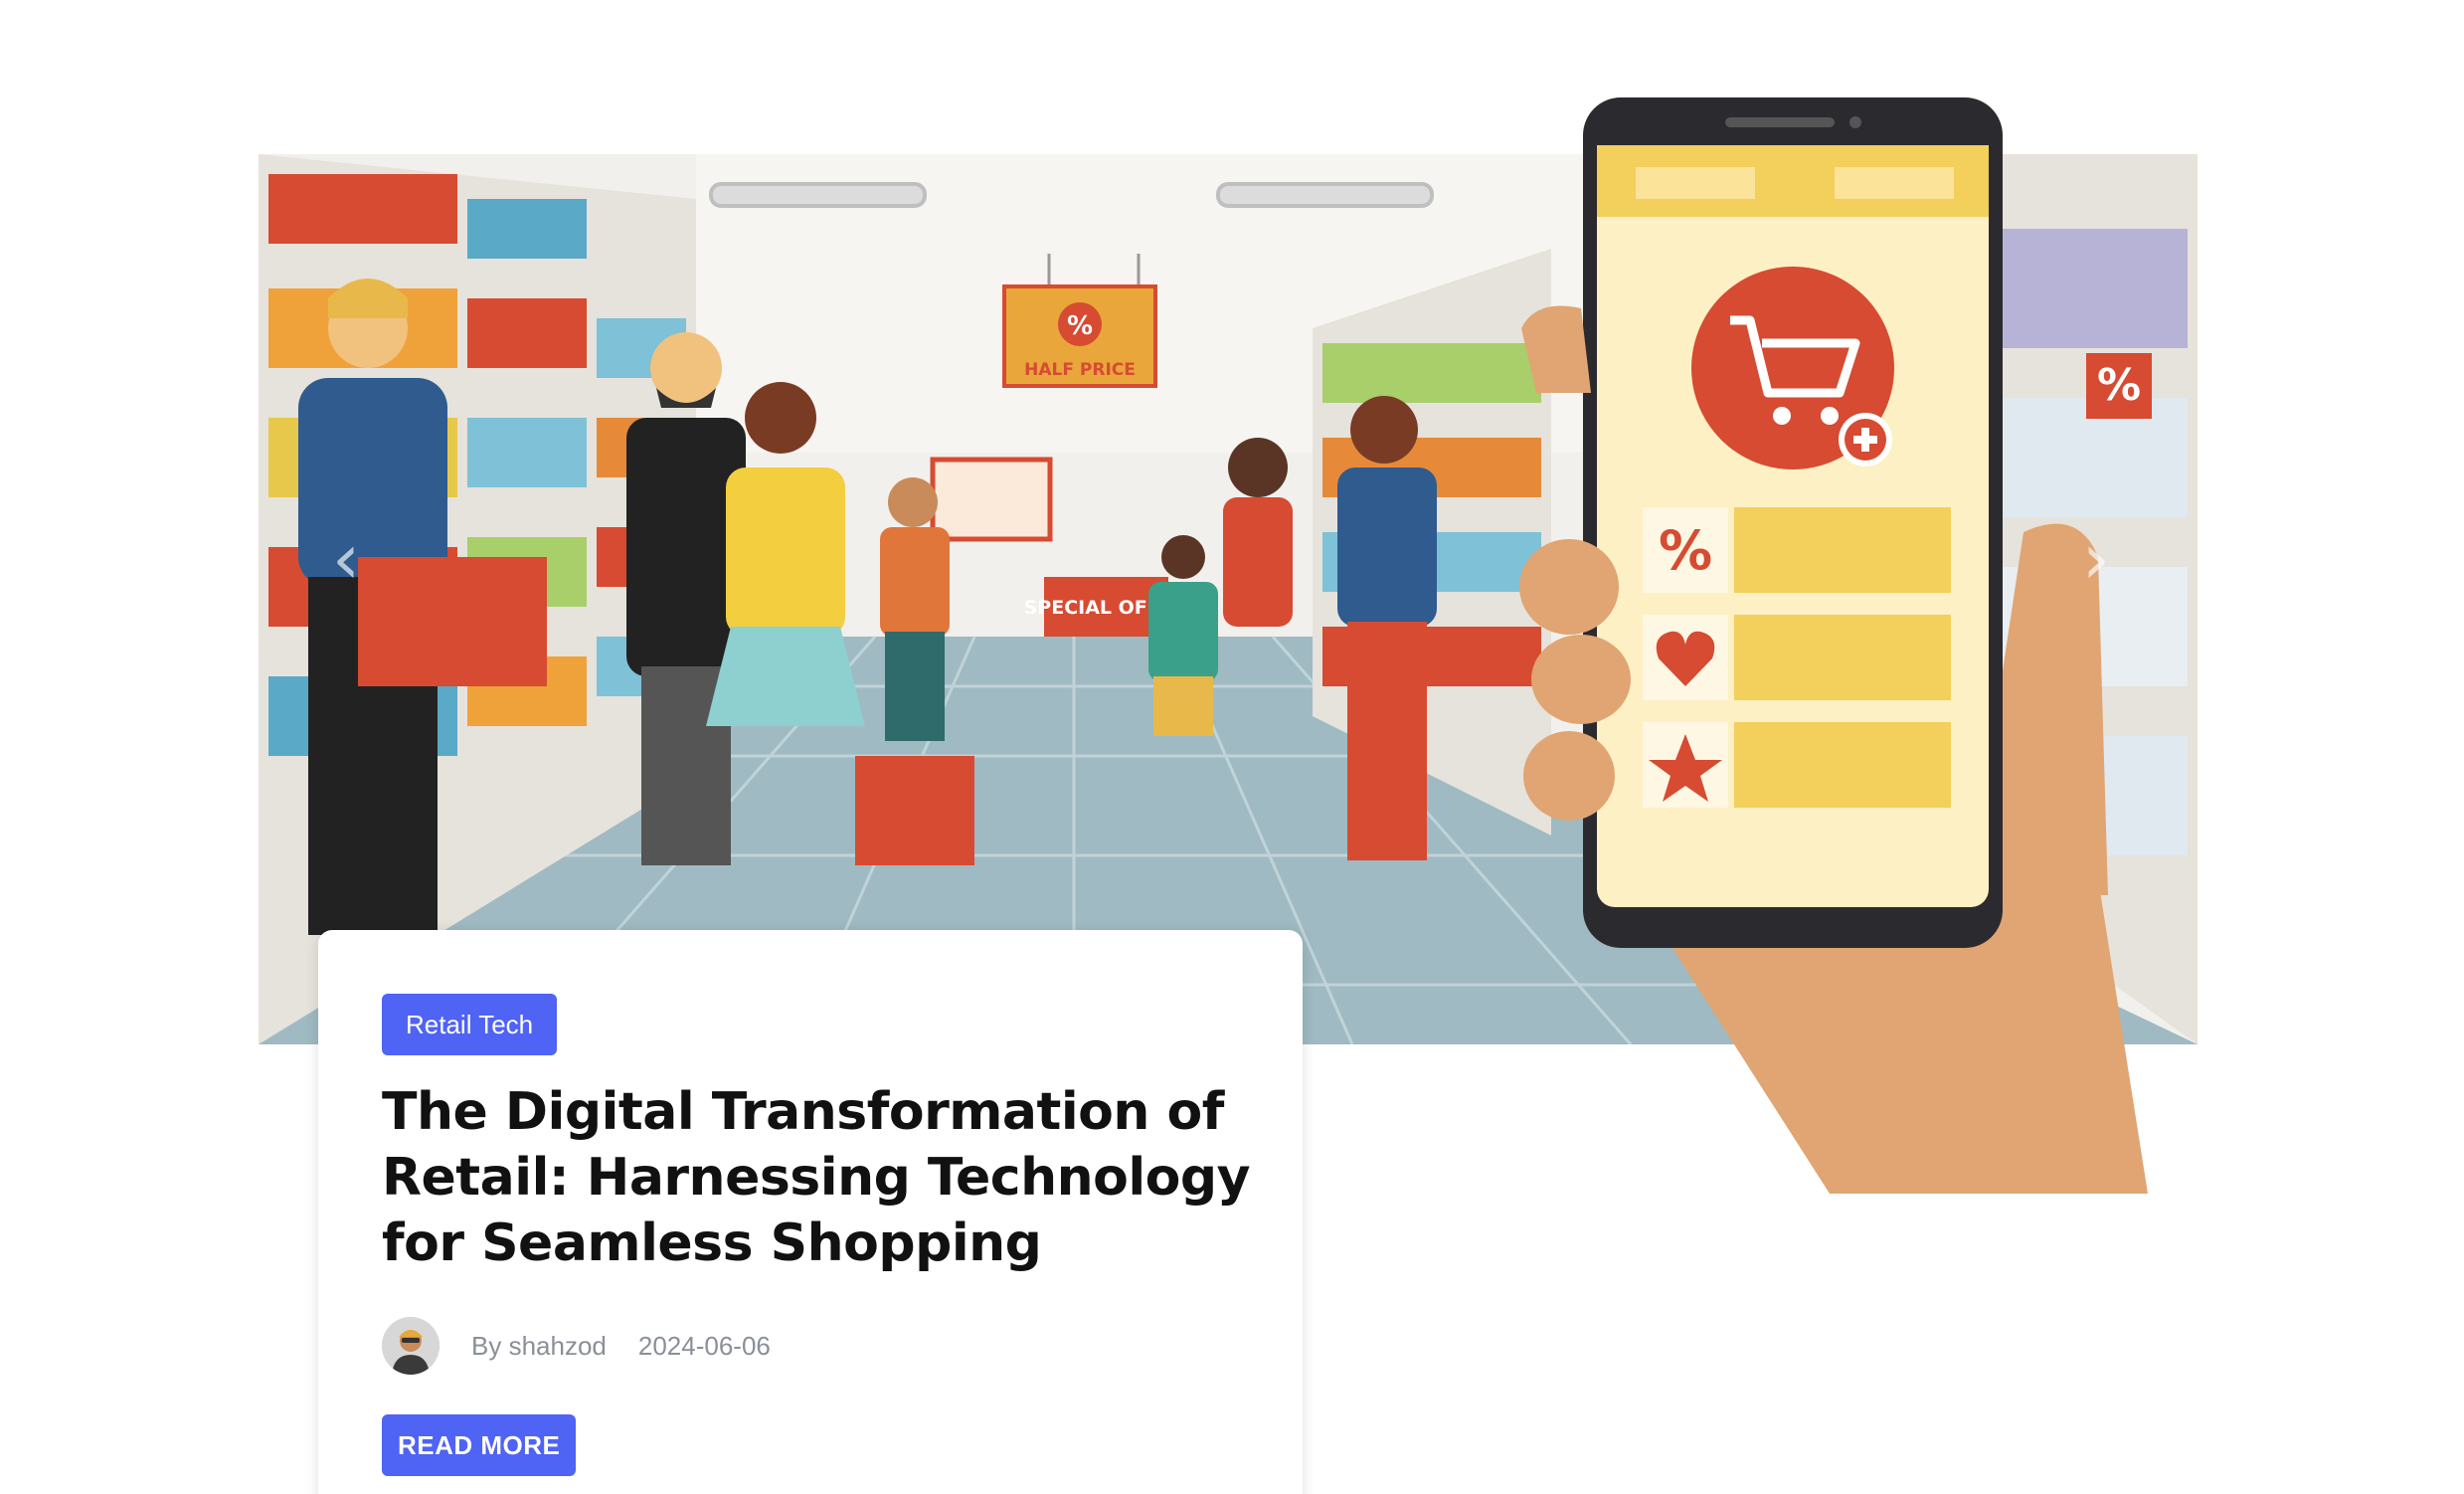 This screenshot has width=2464, height=1494. I want to click on svg-text: HALF PRICE, so click(1080, 370).